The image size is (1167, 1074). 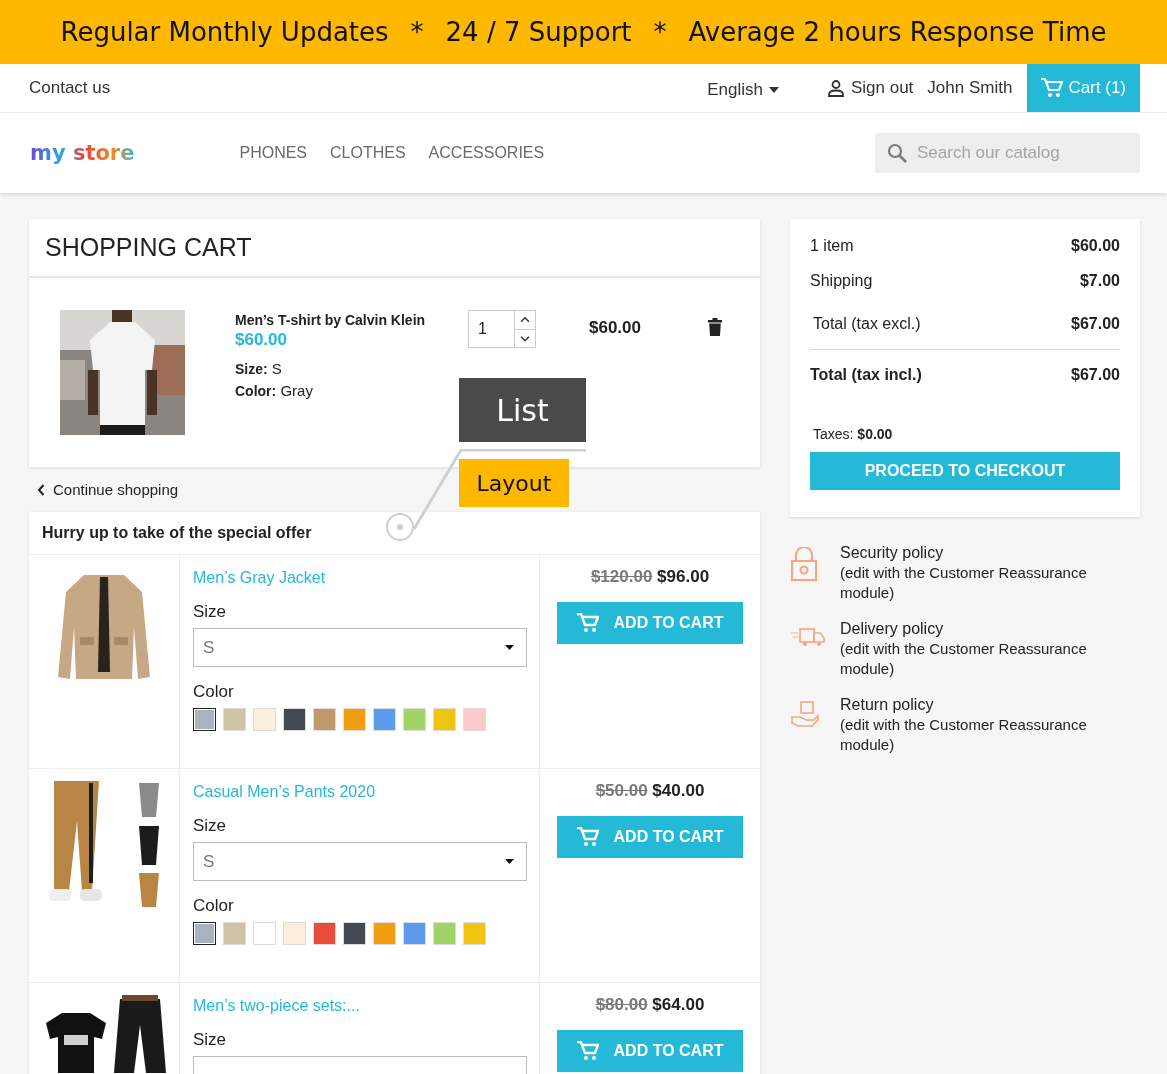 I want to click on attribute-label: Size:, so click(x=251, y=369).